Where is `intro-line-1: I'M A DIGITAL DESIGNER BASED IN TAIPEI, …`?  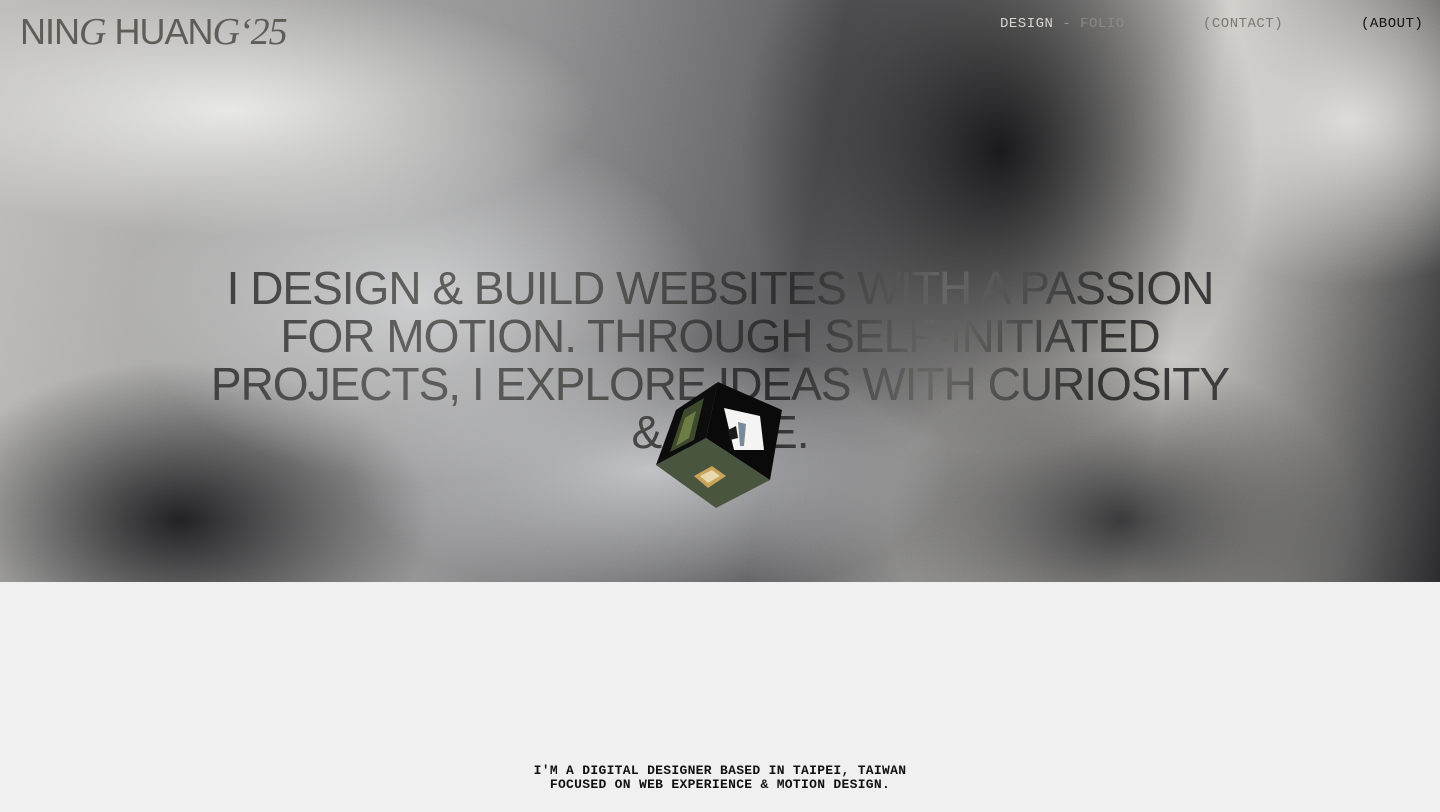 intro-line-1: I'M A DIGITAL DESIGNER BASED IN TAIPEI, … is located at coordinates (720, 770).